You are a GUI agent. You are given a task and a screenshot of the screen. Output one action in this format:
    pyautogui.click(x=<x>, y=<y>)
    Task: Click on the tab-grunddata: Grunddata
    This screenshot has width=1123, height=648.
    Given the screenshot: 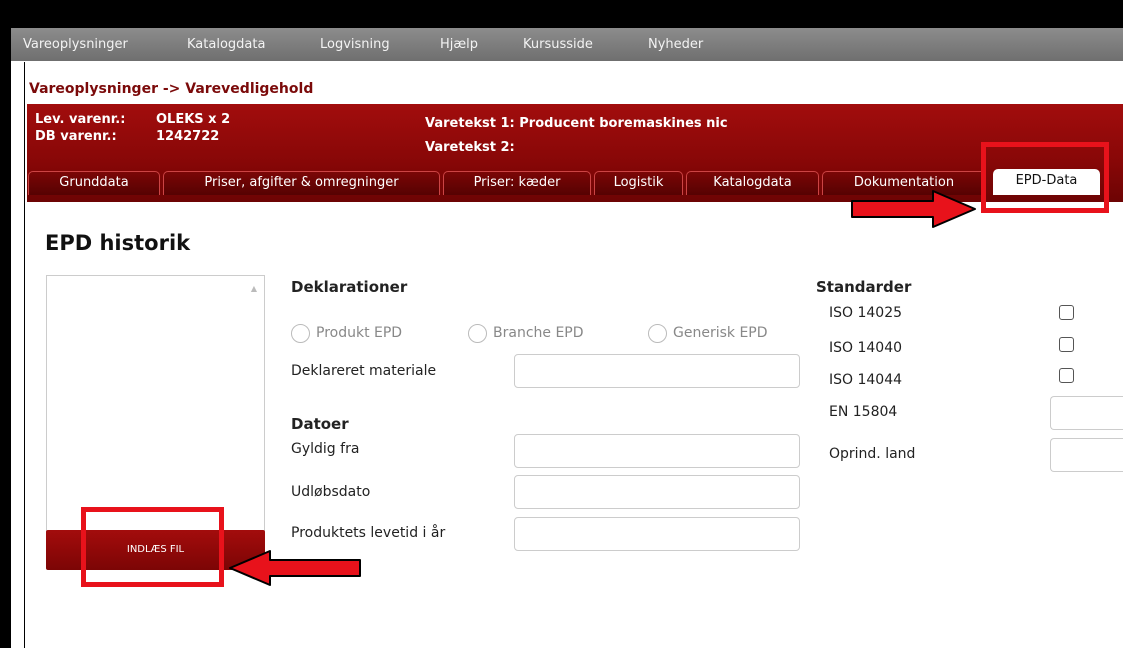 What is the action you would take?
    pyautogui.click(x=94, y=183)
    